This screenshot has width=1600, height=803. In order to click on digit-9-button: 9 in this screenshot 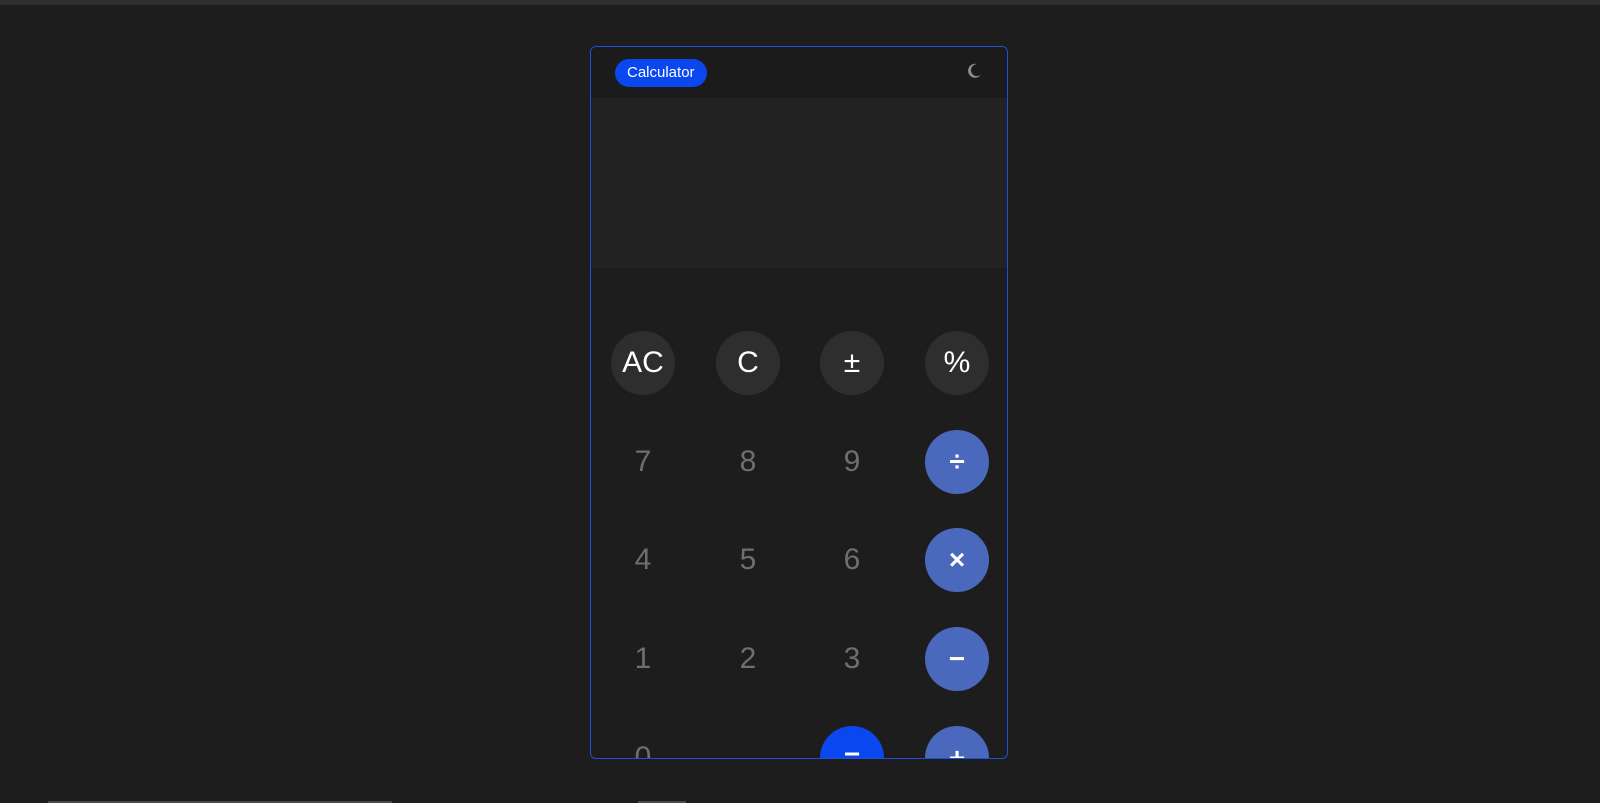, I will do `click(852, 462)`.